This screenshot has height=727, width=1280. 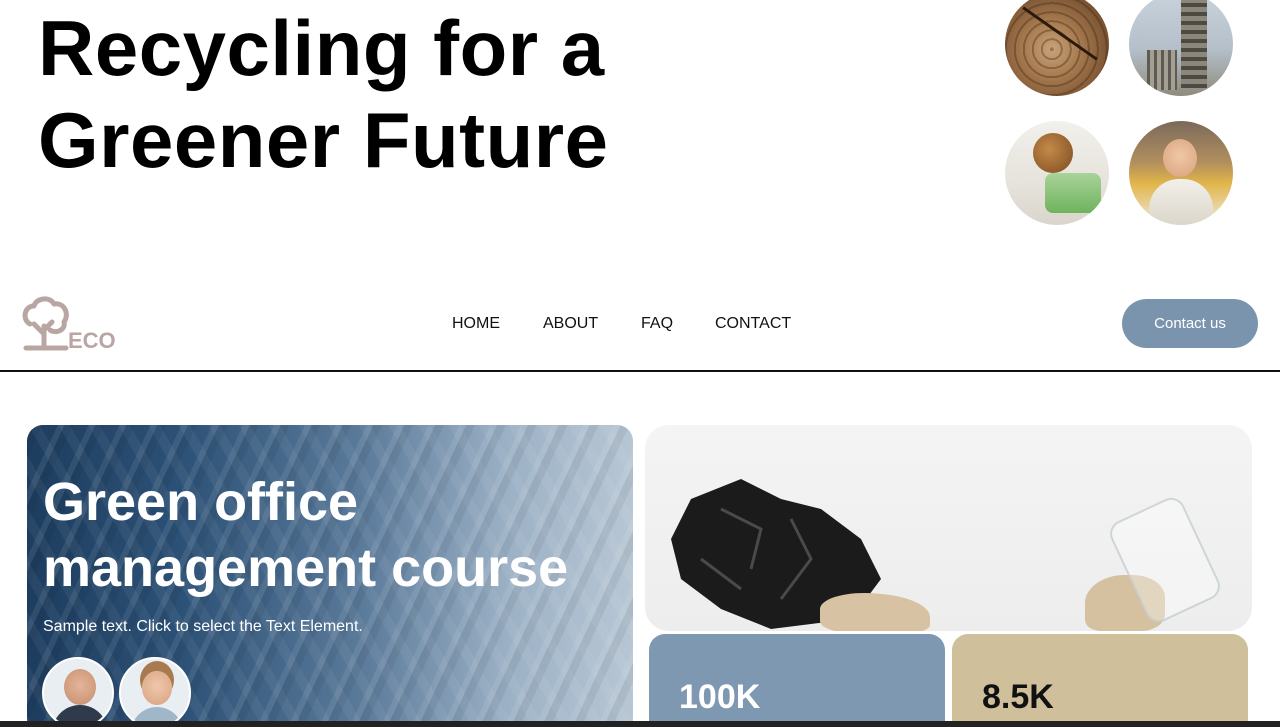 I want to click on stat-value-1: 100K, so click(x=720, y=697).